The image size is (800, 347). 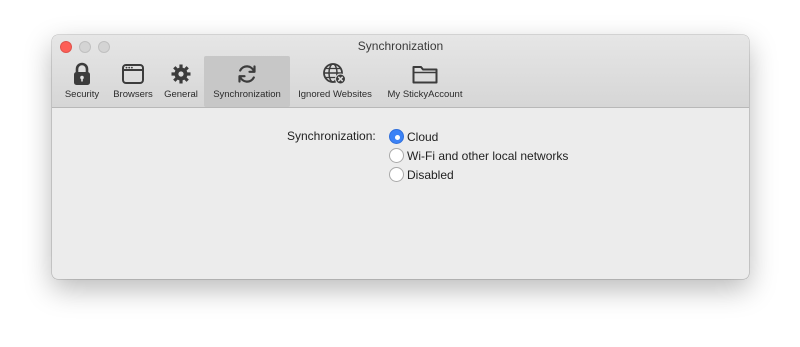 What do you see at coordinates (335, 94) in the screenshot?
I see `tab-ignored-websites-label: Ignored Websites` at bounding box center [335, 94].